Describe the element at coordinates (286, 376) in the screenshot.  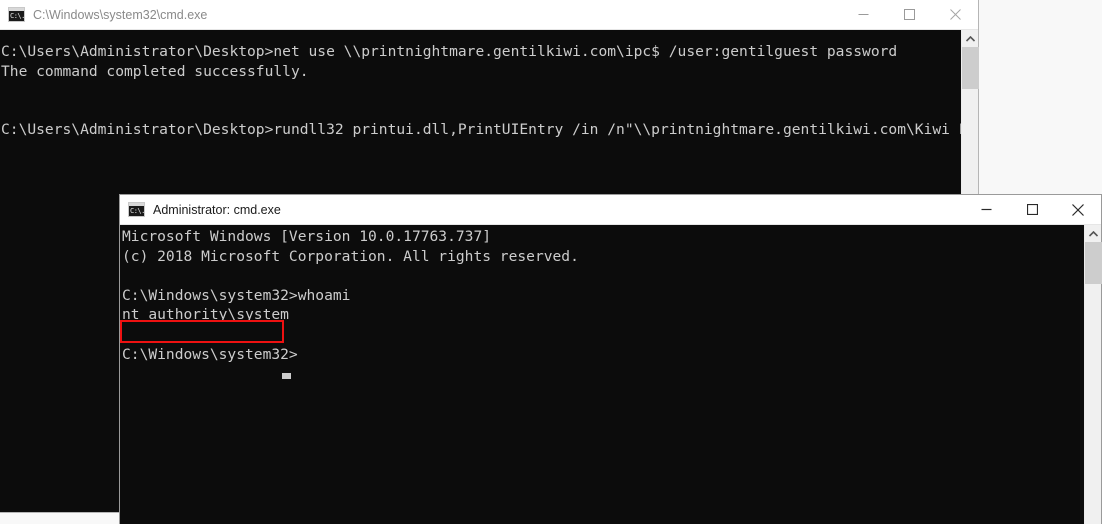
I see `block-cursor` at that location.